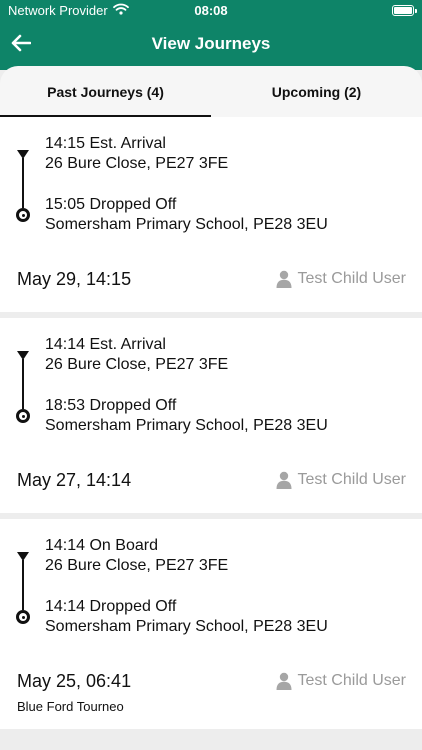  Describe the element at coordinates (111, 405) in the screenshot. I see `dropoff-status: 18:53 Dropped Off` at that location.